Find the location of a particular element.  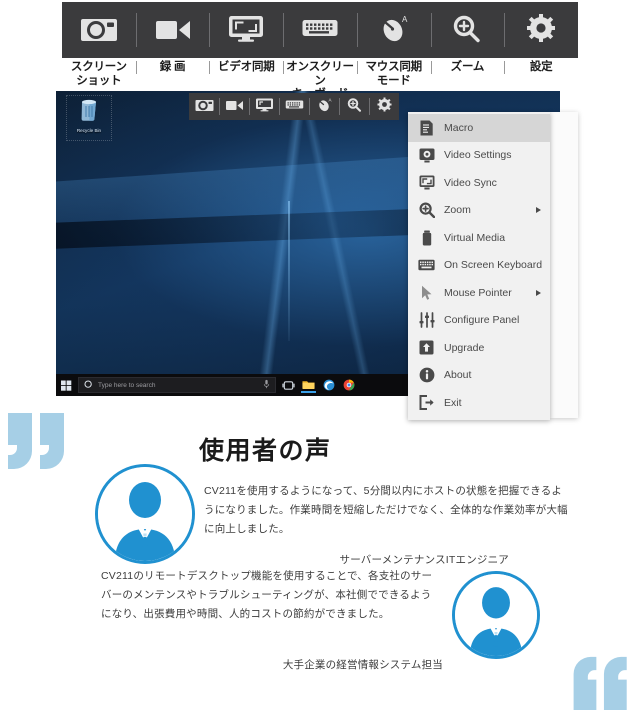

toolbar-label-line1: マウス同期 is located at coordinates (393, 67).